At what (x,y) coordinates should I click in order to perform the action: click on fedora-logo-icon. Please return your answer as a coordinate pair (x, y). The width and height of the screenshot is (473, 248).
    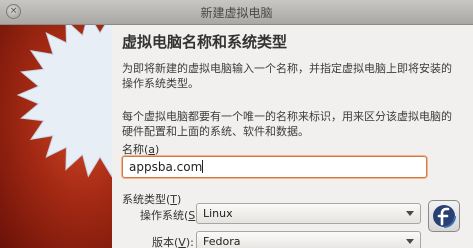
    Looking at the image, I should click on (444, 216).